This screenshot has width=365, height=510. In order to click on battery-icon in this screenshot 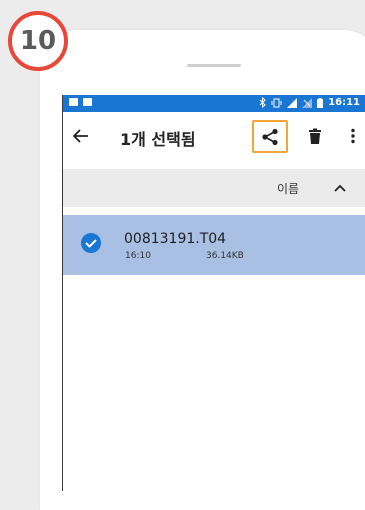, I will do `click(320, 102)`.